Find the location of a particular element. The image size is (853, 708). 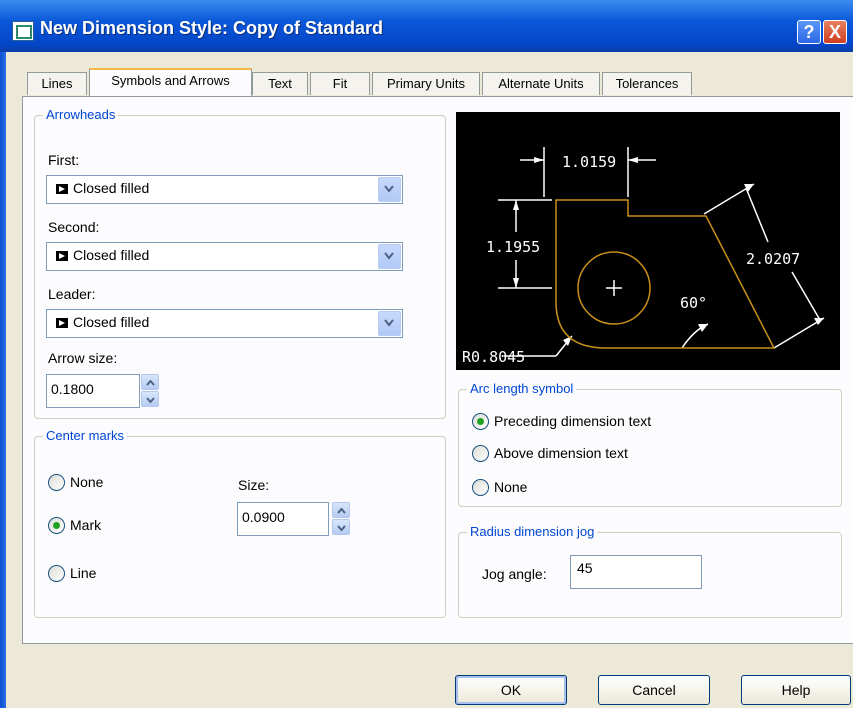

center-size-input: 0.0900 is located at coordinates (283, 519).